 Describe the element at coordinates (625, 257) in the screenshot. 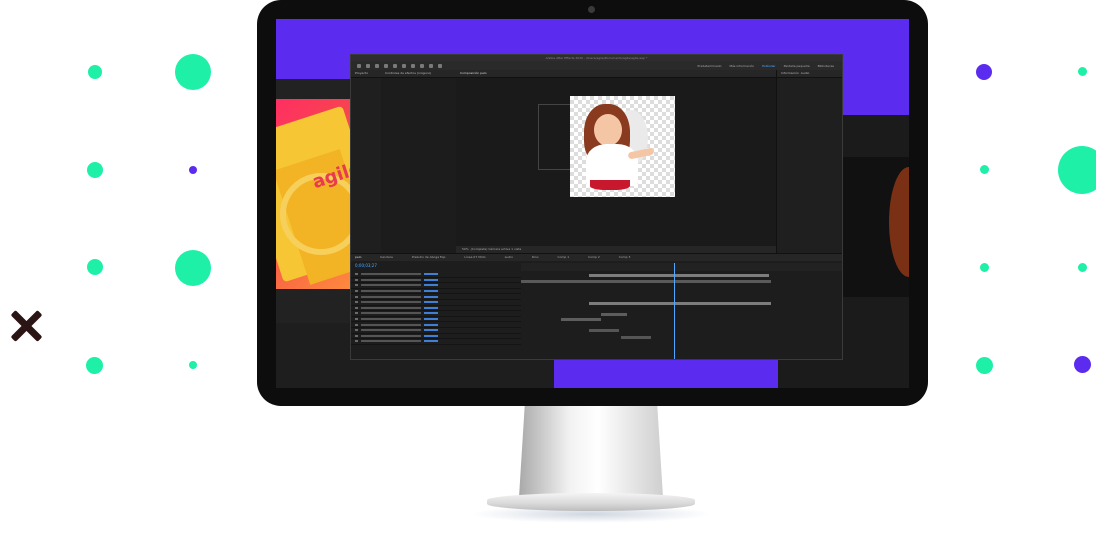

I see `timeline-tab: Comp 3` at that location.